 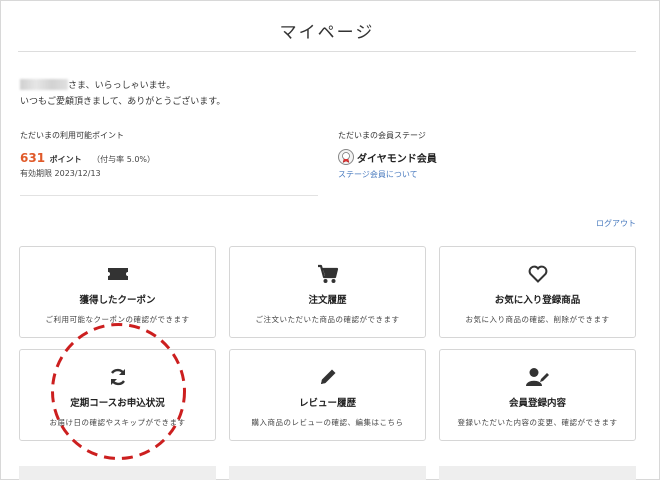 I want to click on ticket-icon, so click(x=117, y=274).